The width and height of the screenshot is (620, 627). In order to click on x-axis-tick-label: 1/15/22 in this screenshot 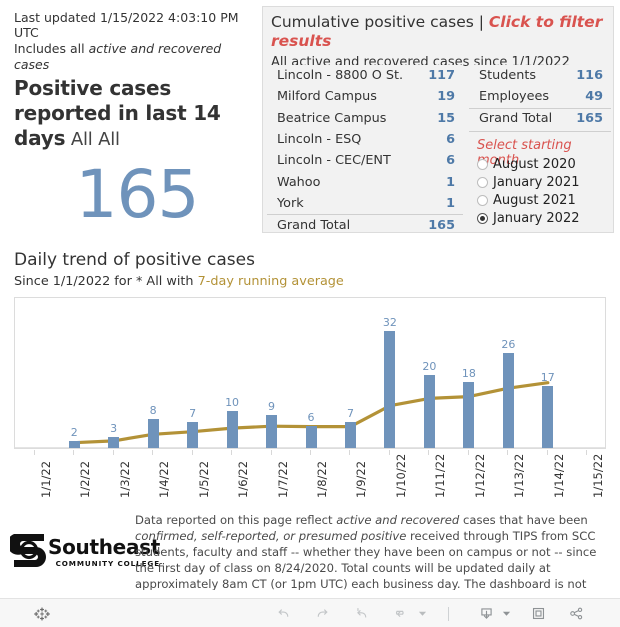, I will do `click(598, 475)`.